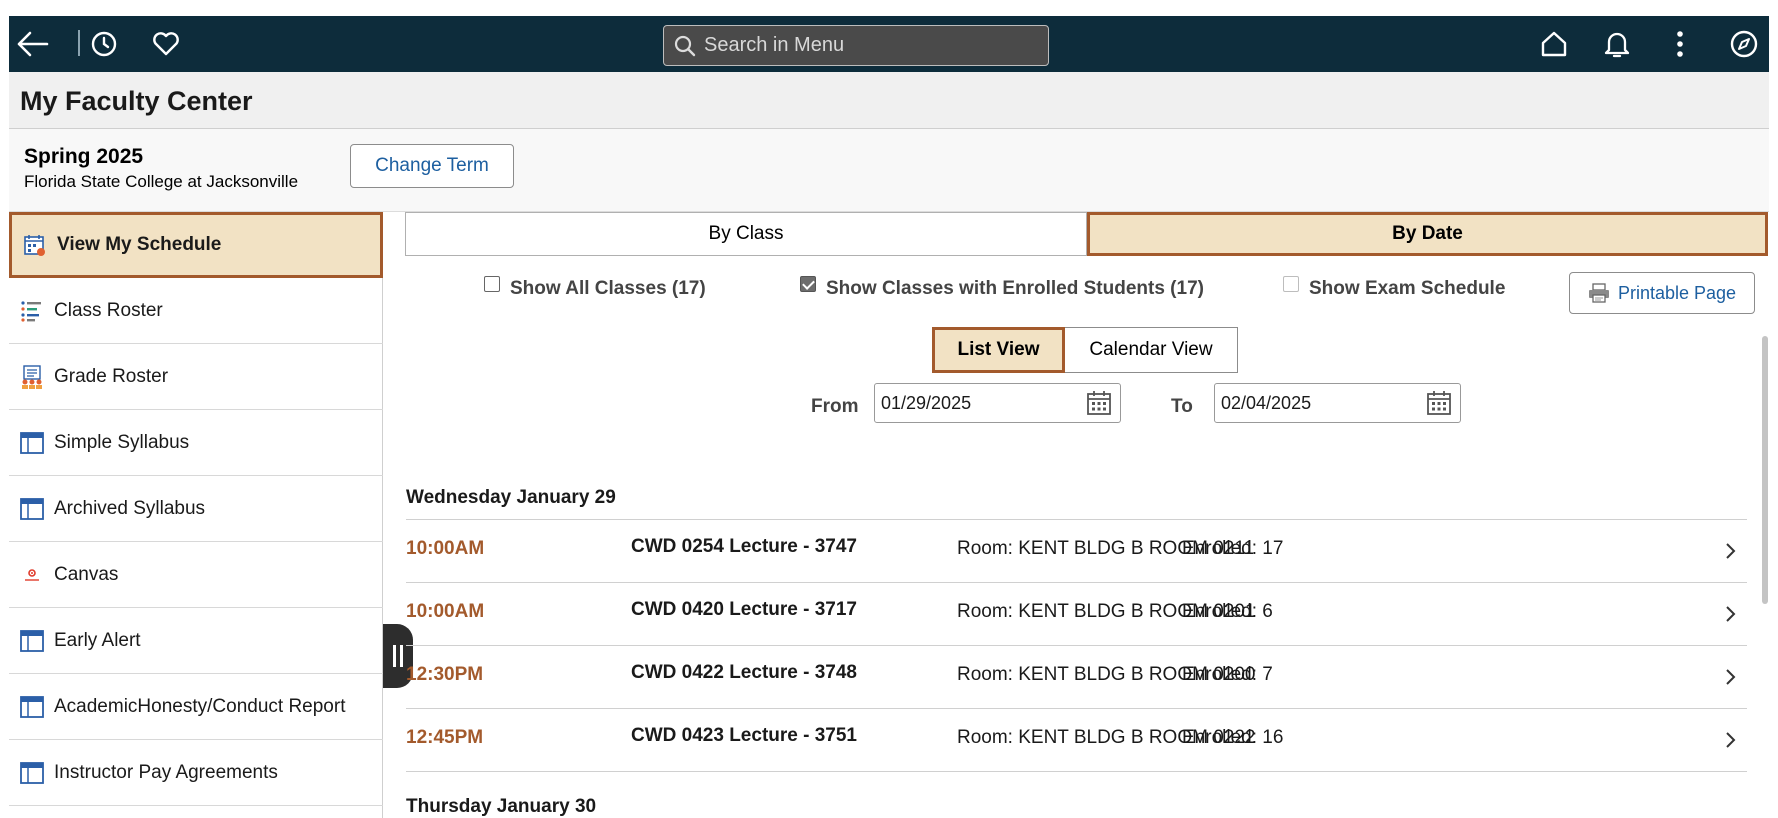  What do you see at coordinates (1427, 234) in the screenshot?
I see `tab-by-date: By Date` at bounding box center [1427, 234].